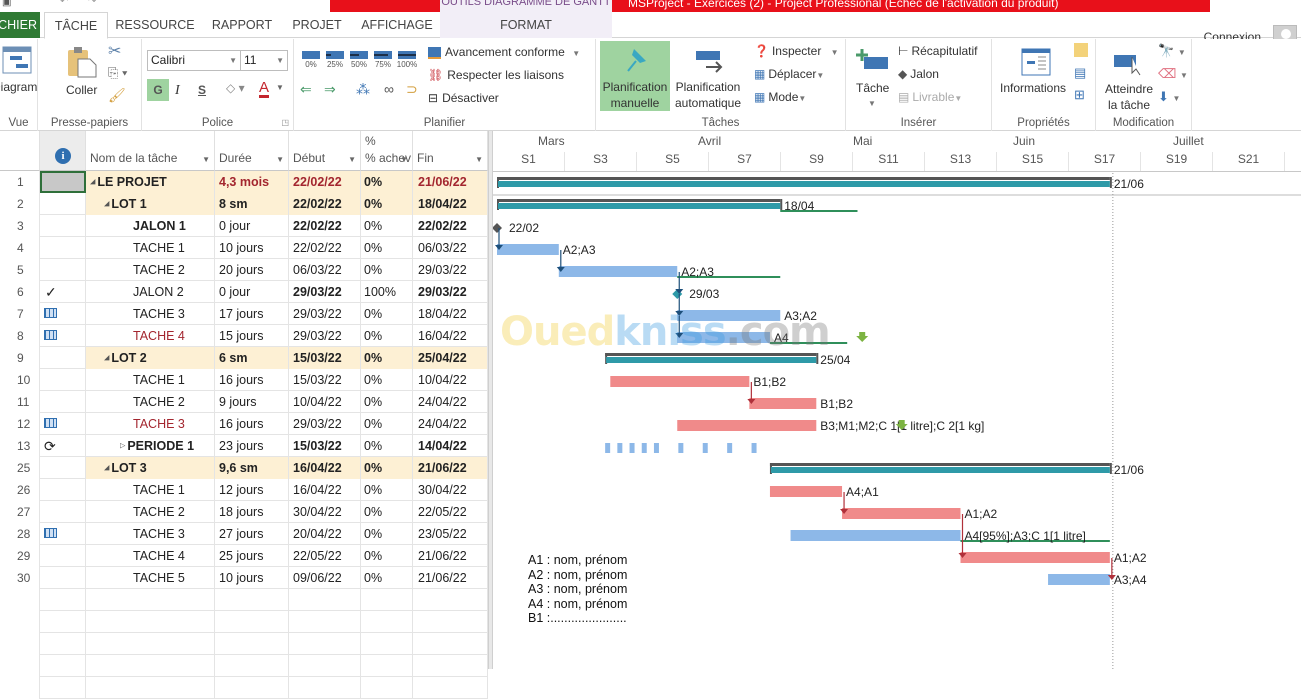 The height and width of the screenshot is (699, 1301). What do you see at coordinates (450, 358) in the screenshot?
I see `finish-cell: 25/04/22` at bounding box center [450, 358].